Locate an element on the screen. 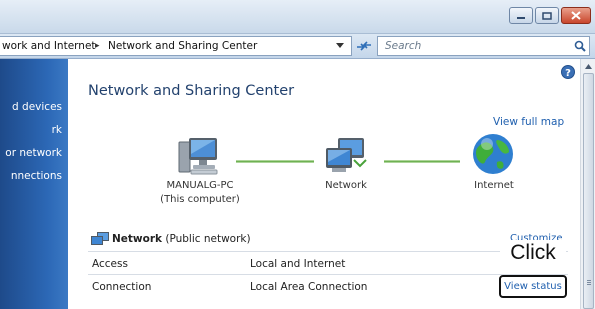  vertical-scrollbar is located at coordinates (587, 184).